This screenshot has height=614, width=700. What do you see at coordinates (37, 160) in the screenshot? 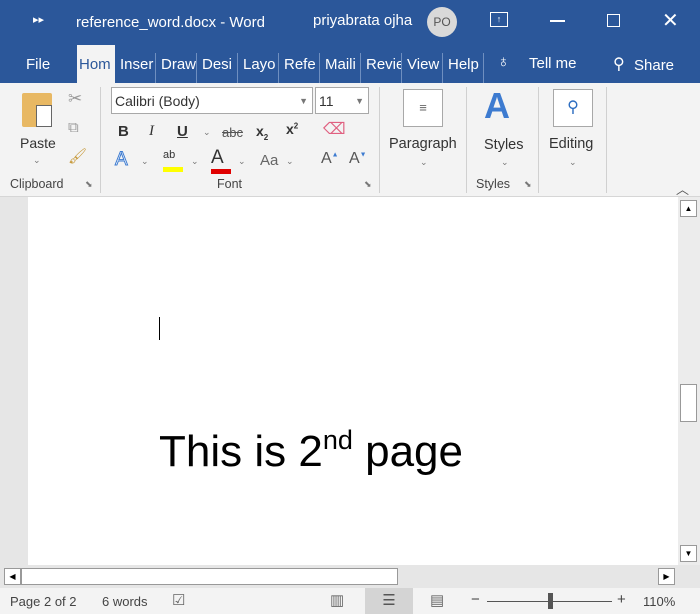
I see `paste-dropdown: ⌄` at bounding box center [37, 160].